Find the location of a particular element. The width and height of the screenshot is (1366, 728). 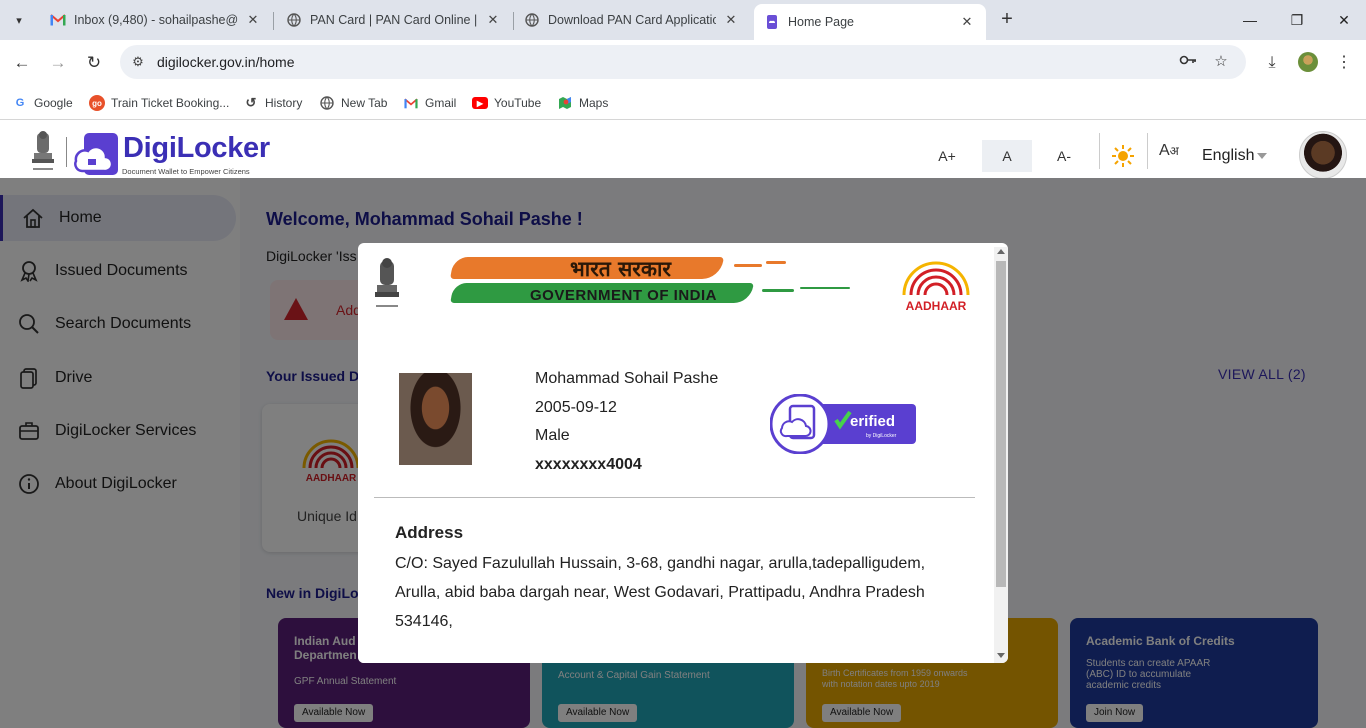

bookmark-google: G Google is located at coordinates (42, 103).